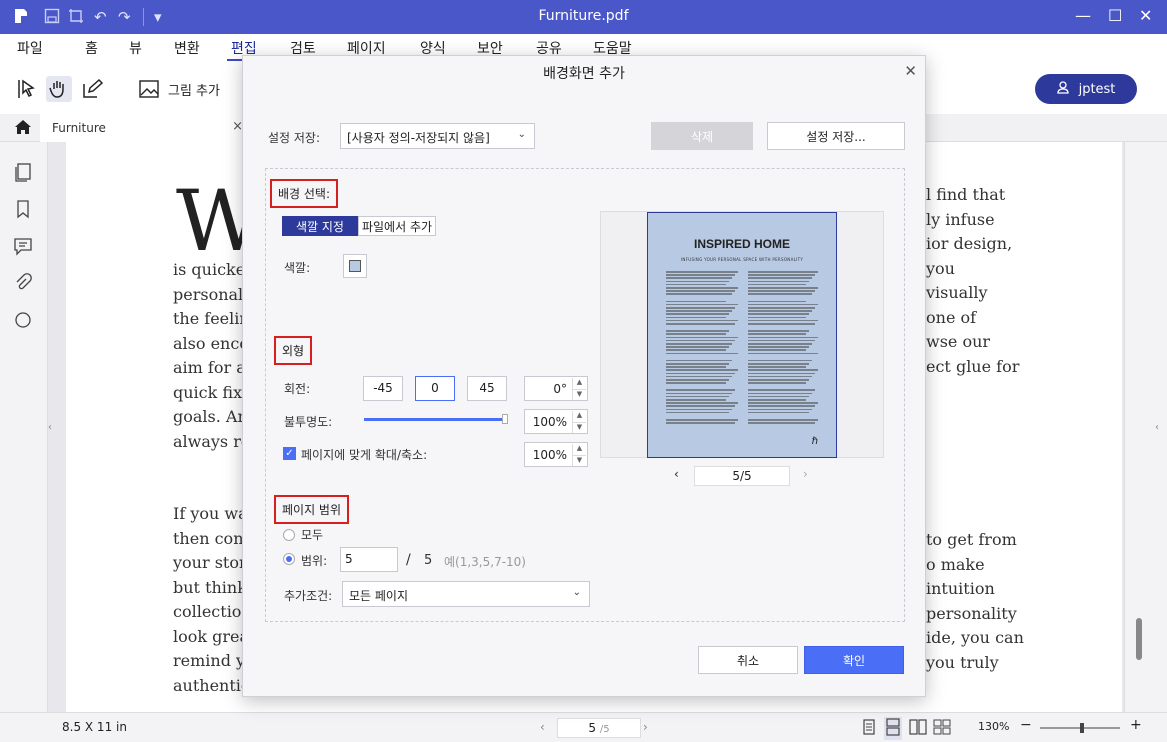 The width and height of the screenshot is (1167, 742). What do you see at coordinates (942, 728) in the screenshot?
I see `grid-view-icon` at bounding box center [942, 728].